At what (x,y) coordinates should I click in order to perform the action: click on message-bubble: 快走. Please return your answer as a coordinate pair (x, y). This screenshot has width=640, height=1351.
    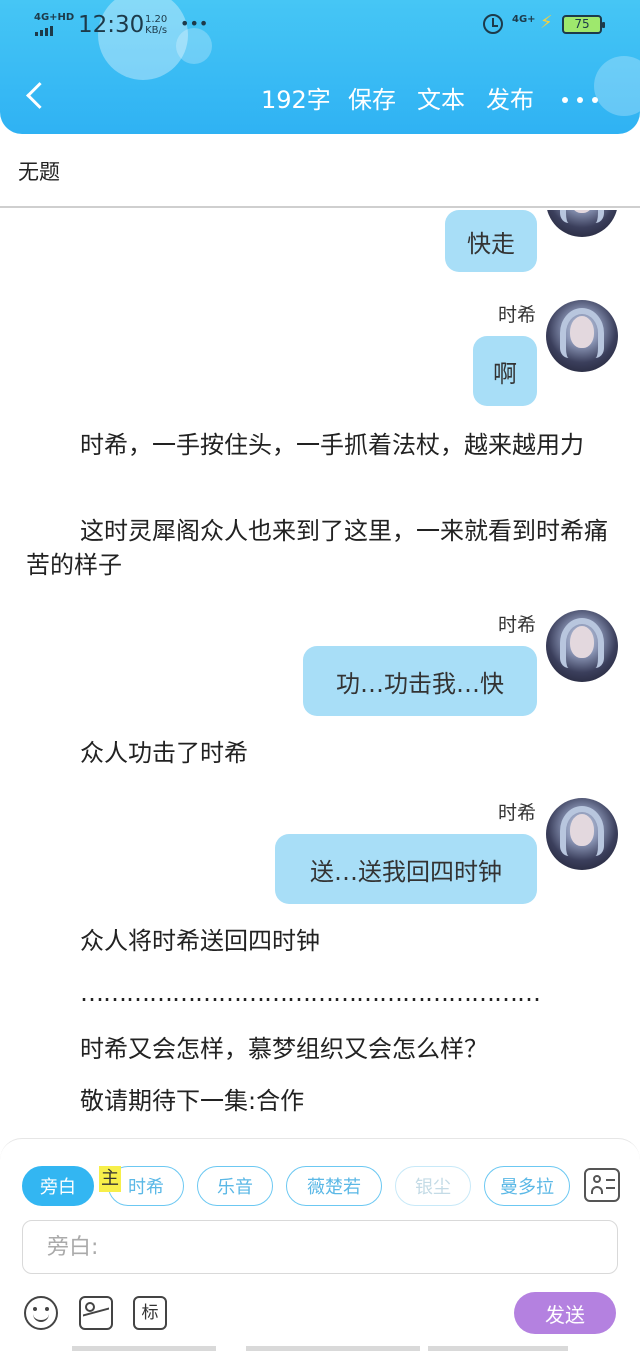
    Looking at the image, I should click on (491, 241).